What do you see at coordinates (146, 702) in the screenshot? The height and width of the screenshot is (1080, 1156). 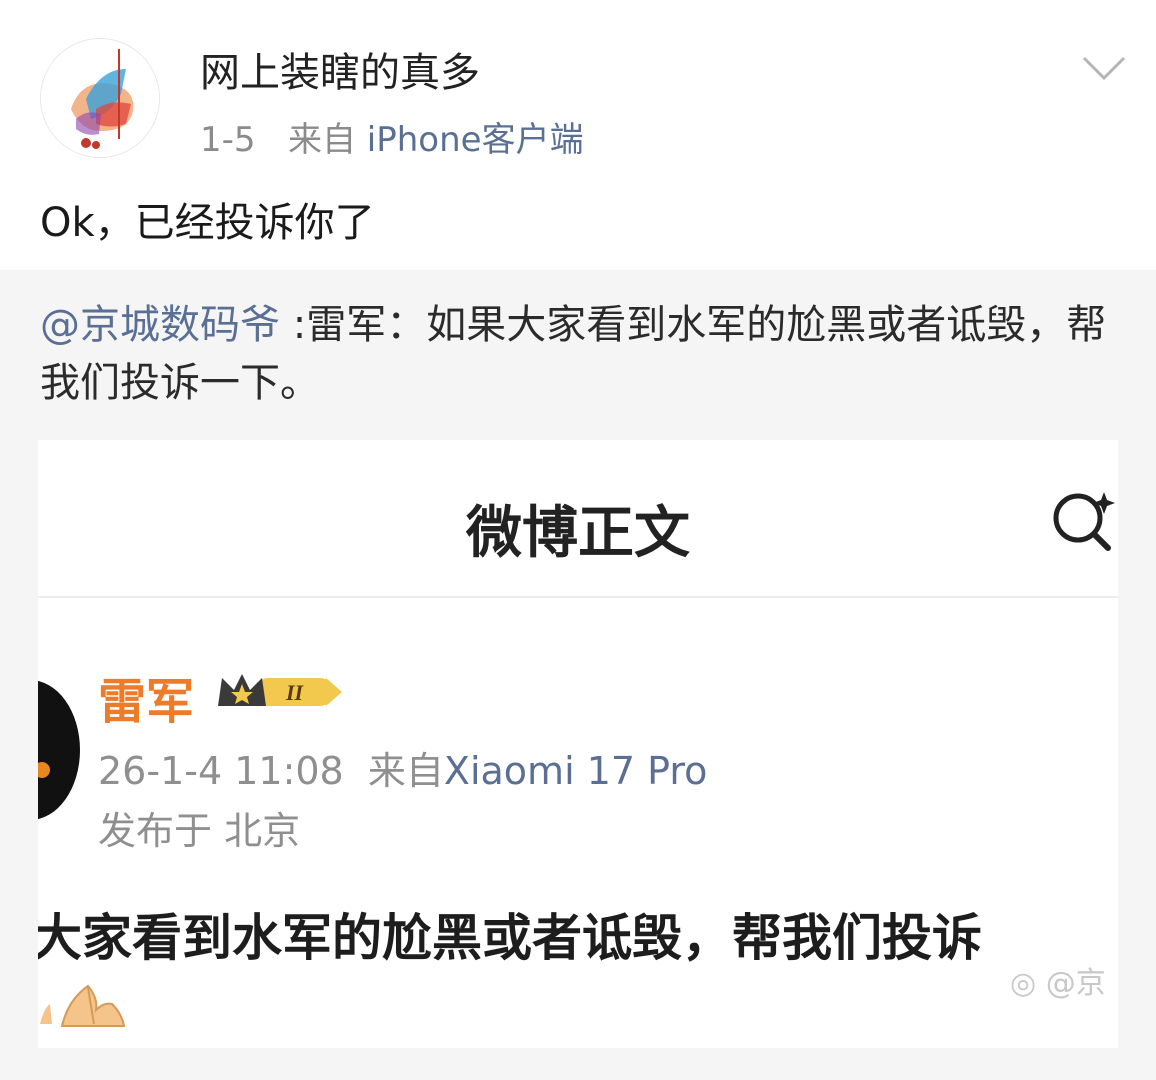 I see `screenshot-name: 雷军` at bounding box center [146, 702].